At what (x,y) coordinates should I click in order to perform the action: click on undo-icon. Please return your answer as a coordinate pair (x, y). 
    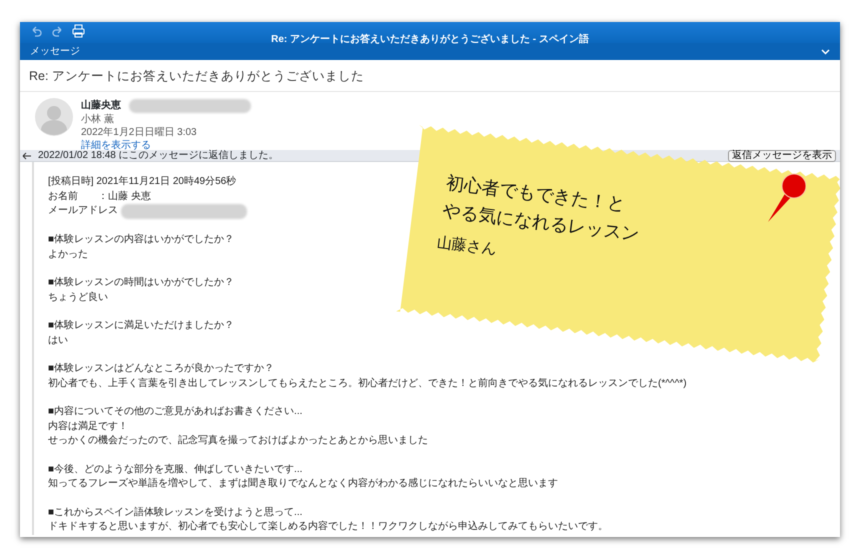
    Looking at the image, I should click on (36, 31).